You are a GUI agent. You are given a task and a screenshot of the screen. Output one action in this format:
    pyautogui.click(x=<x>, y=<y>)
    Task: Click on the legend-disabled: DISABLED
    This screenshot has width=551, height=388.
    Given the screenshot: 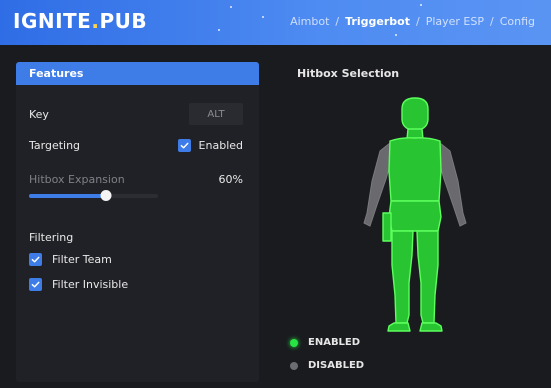 What is the action you would take?
    pyautogui.click(x=327, y=365)
    